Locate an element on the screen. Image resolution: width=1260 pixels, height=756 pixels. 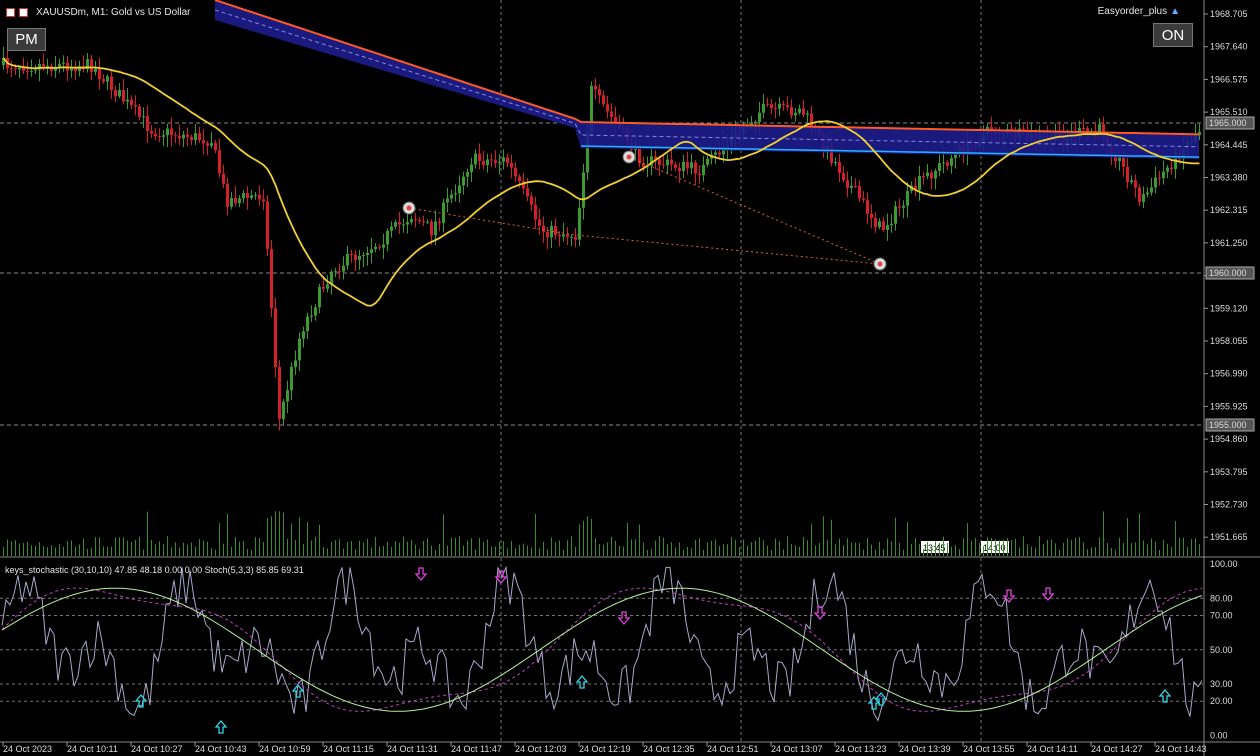
trade-connector-line is located at coordinates (644, 236).